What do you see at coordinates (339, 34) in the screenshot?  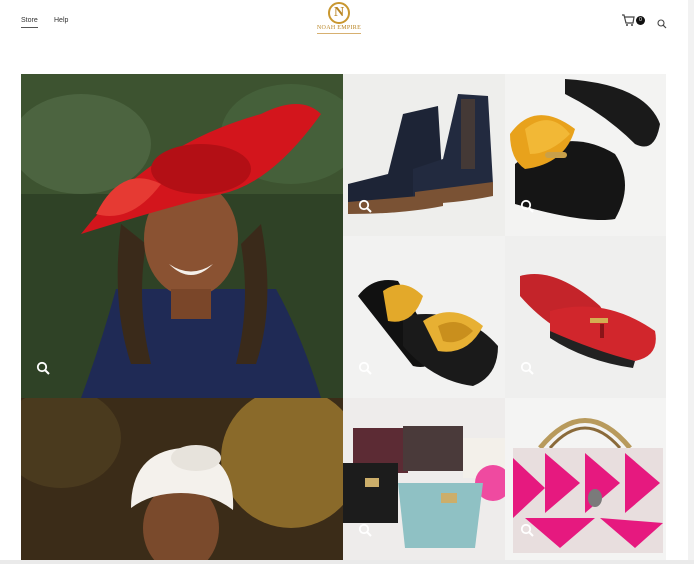 I see `logo-underline` at bounding box center [339, 34].